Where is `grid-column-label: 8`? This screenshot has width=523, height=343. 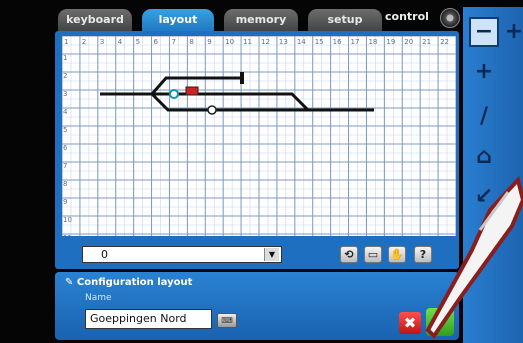 grid-column-label: 8 is located at coordinates (191, 42).